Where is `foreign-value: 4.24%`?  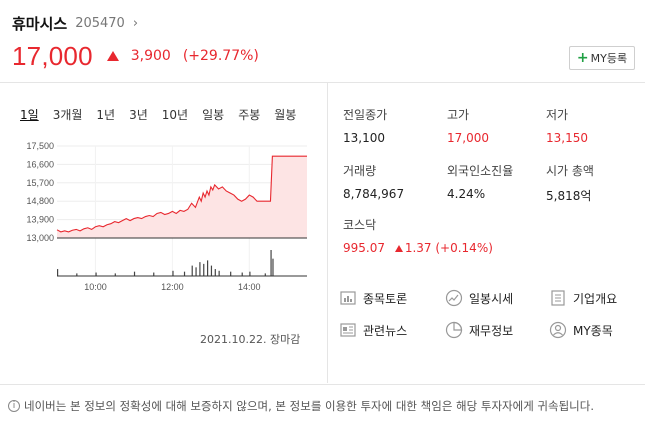
foreign-value: 4.24% is located at coordinates (466, 194).